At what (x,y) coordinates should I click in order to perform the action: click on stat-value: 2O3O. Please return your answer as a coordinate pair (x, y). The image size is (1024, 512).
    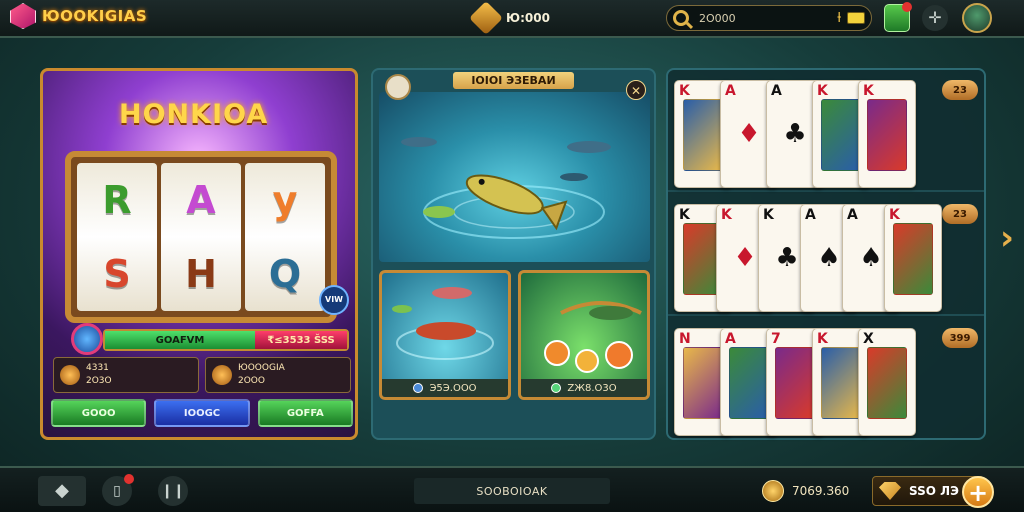
    Looking at the image, I should click on (99, 381).